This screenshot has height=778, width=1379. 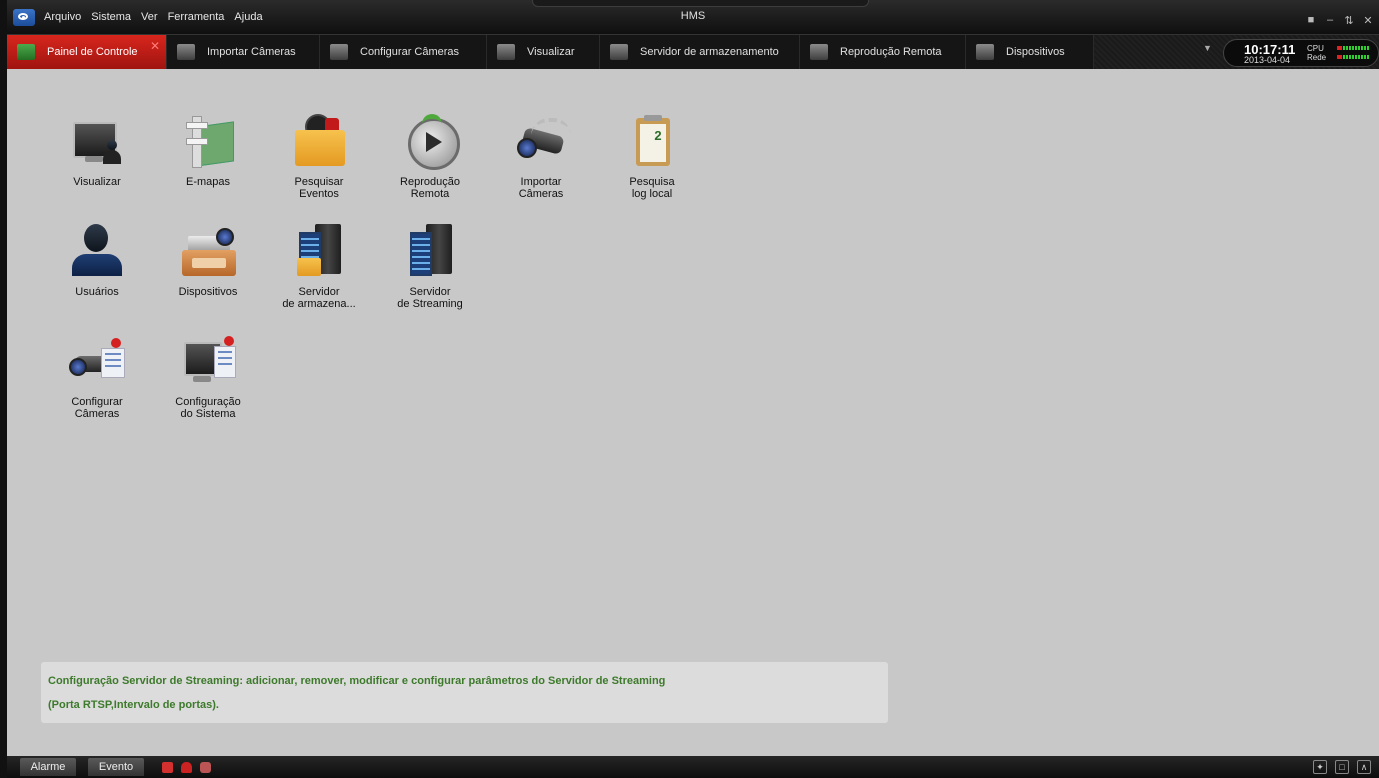 What do you see at coordinates (1207, 48) in the screenshot?
I see `tab-overflow-dropdown-icon: ▼` at bounding box center [1207, 48].